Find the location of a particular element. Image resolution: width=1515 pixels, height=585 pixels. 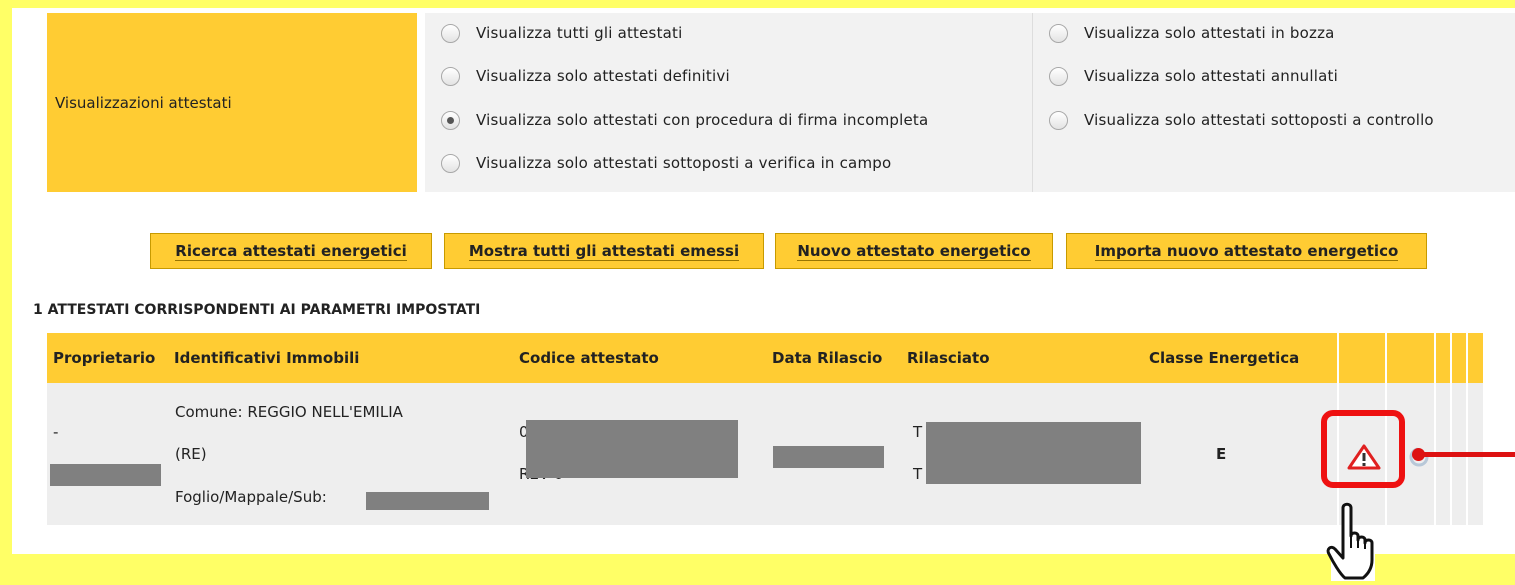

filter-cancelled-option: Visualizza solo attestati annullati is located at coordinates (1193, 76).